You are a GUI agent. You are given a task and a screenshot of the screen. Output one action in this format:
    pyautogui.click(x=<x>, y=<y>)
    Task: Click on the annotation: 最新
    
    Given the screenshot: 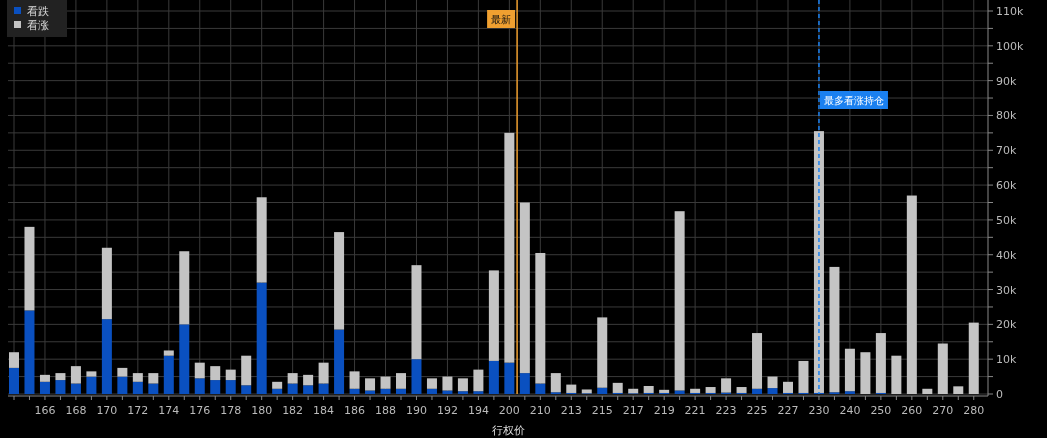 What is the action you would take?
    pyautogui.click(x=501, y=19)
    